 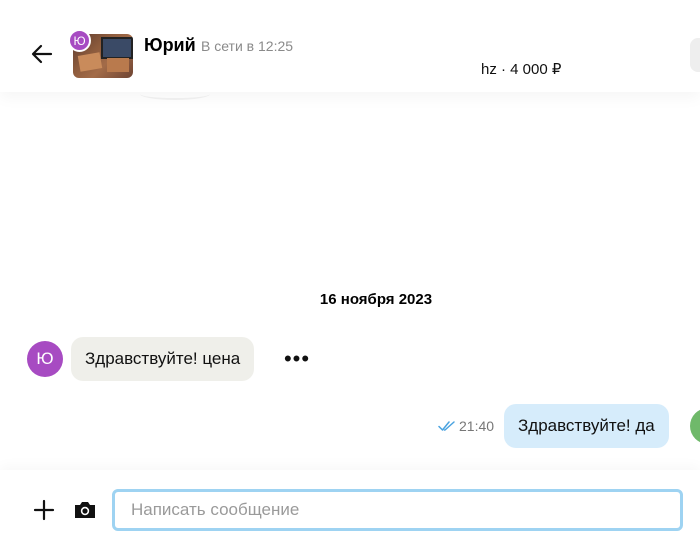 I want to click on camera-icon, so click(x=85, y=510).